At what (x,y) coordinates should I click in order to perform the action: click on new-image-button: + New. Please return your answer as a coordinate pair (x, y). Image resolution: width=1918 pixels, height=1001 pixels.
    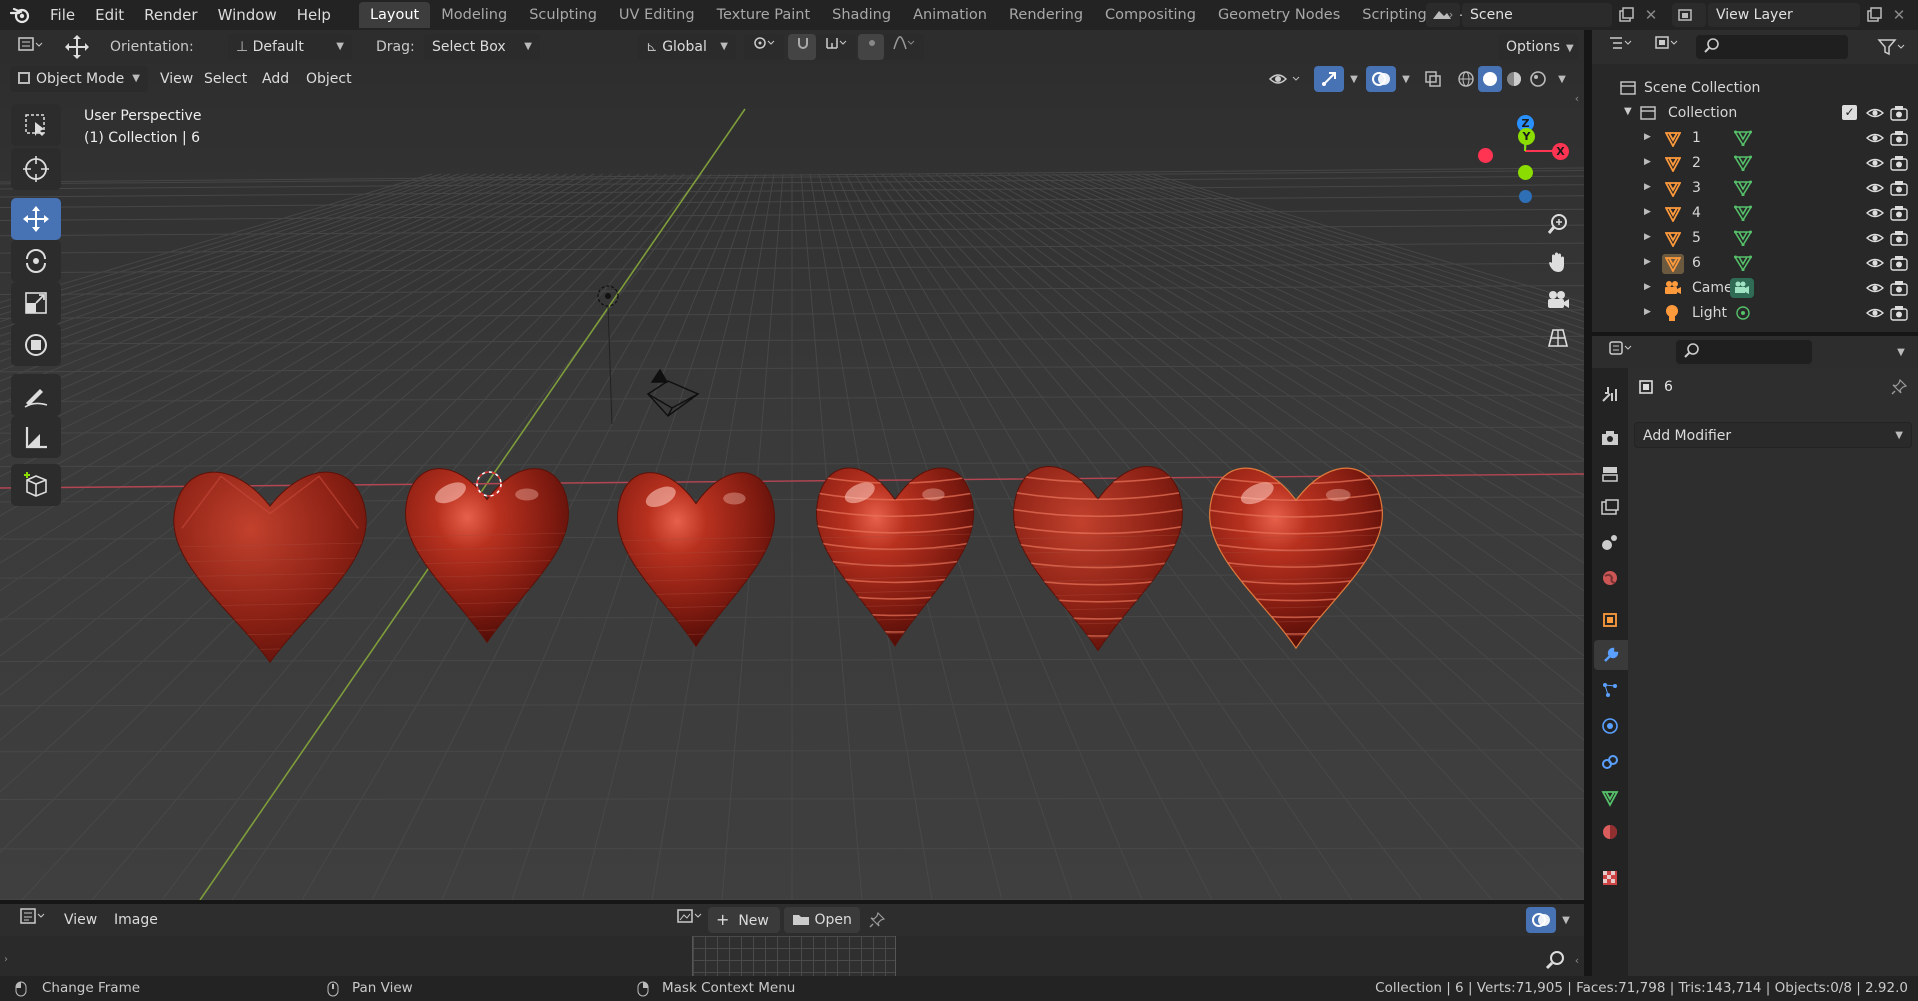
    Looking at the image, I should click on (744, 920).